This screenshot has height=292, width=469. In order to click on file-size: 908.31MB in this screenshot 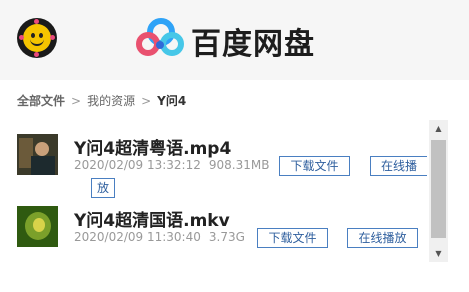, I will do `click(239, 165)`.